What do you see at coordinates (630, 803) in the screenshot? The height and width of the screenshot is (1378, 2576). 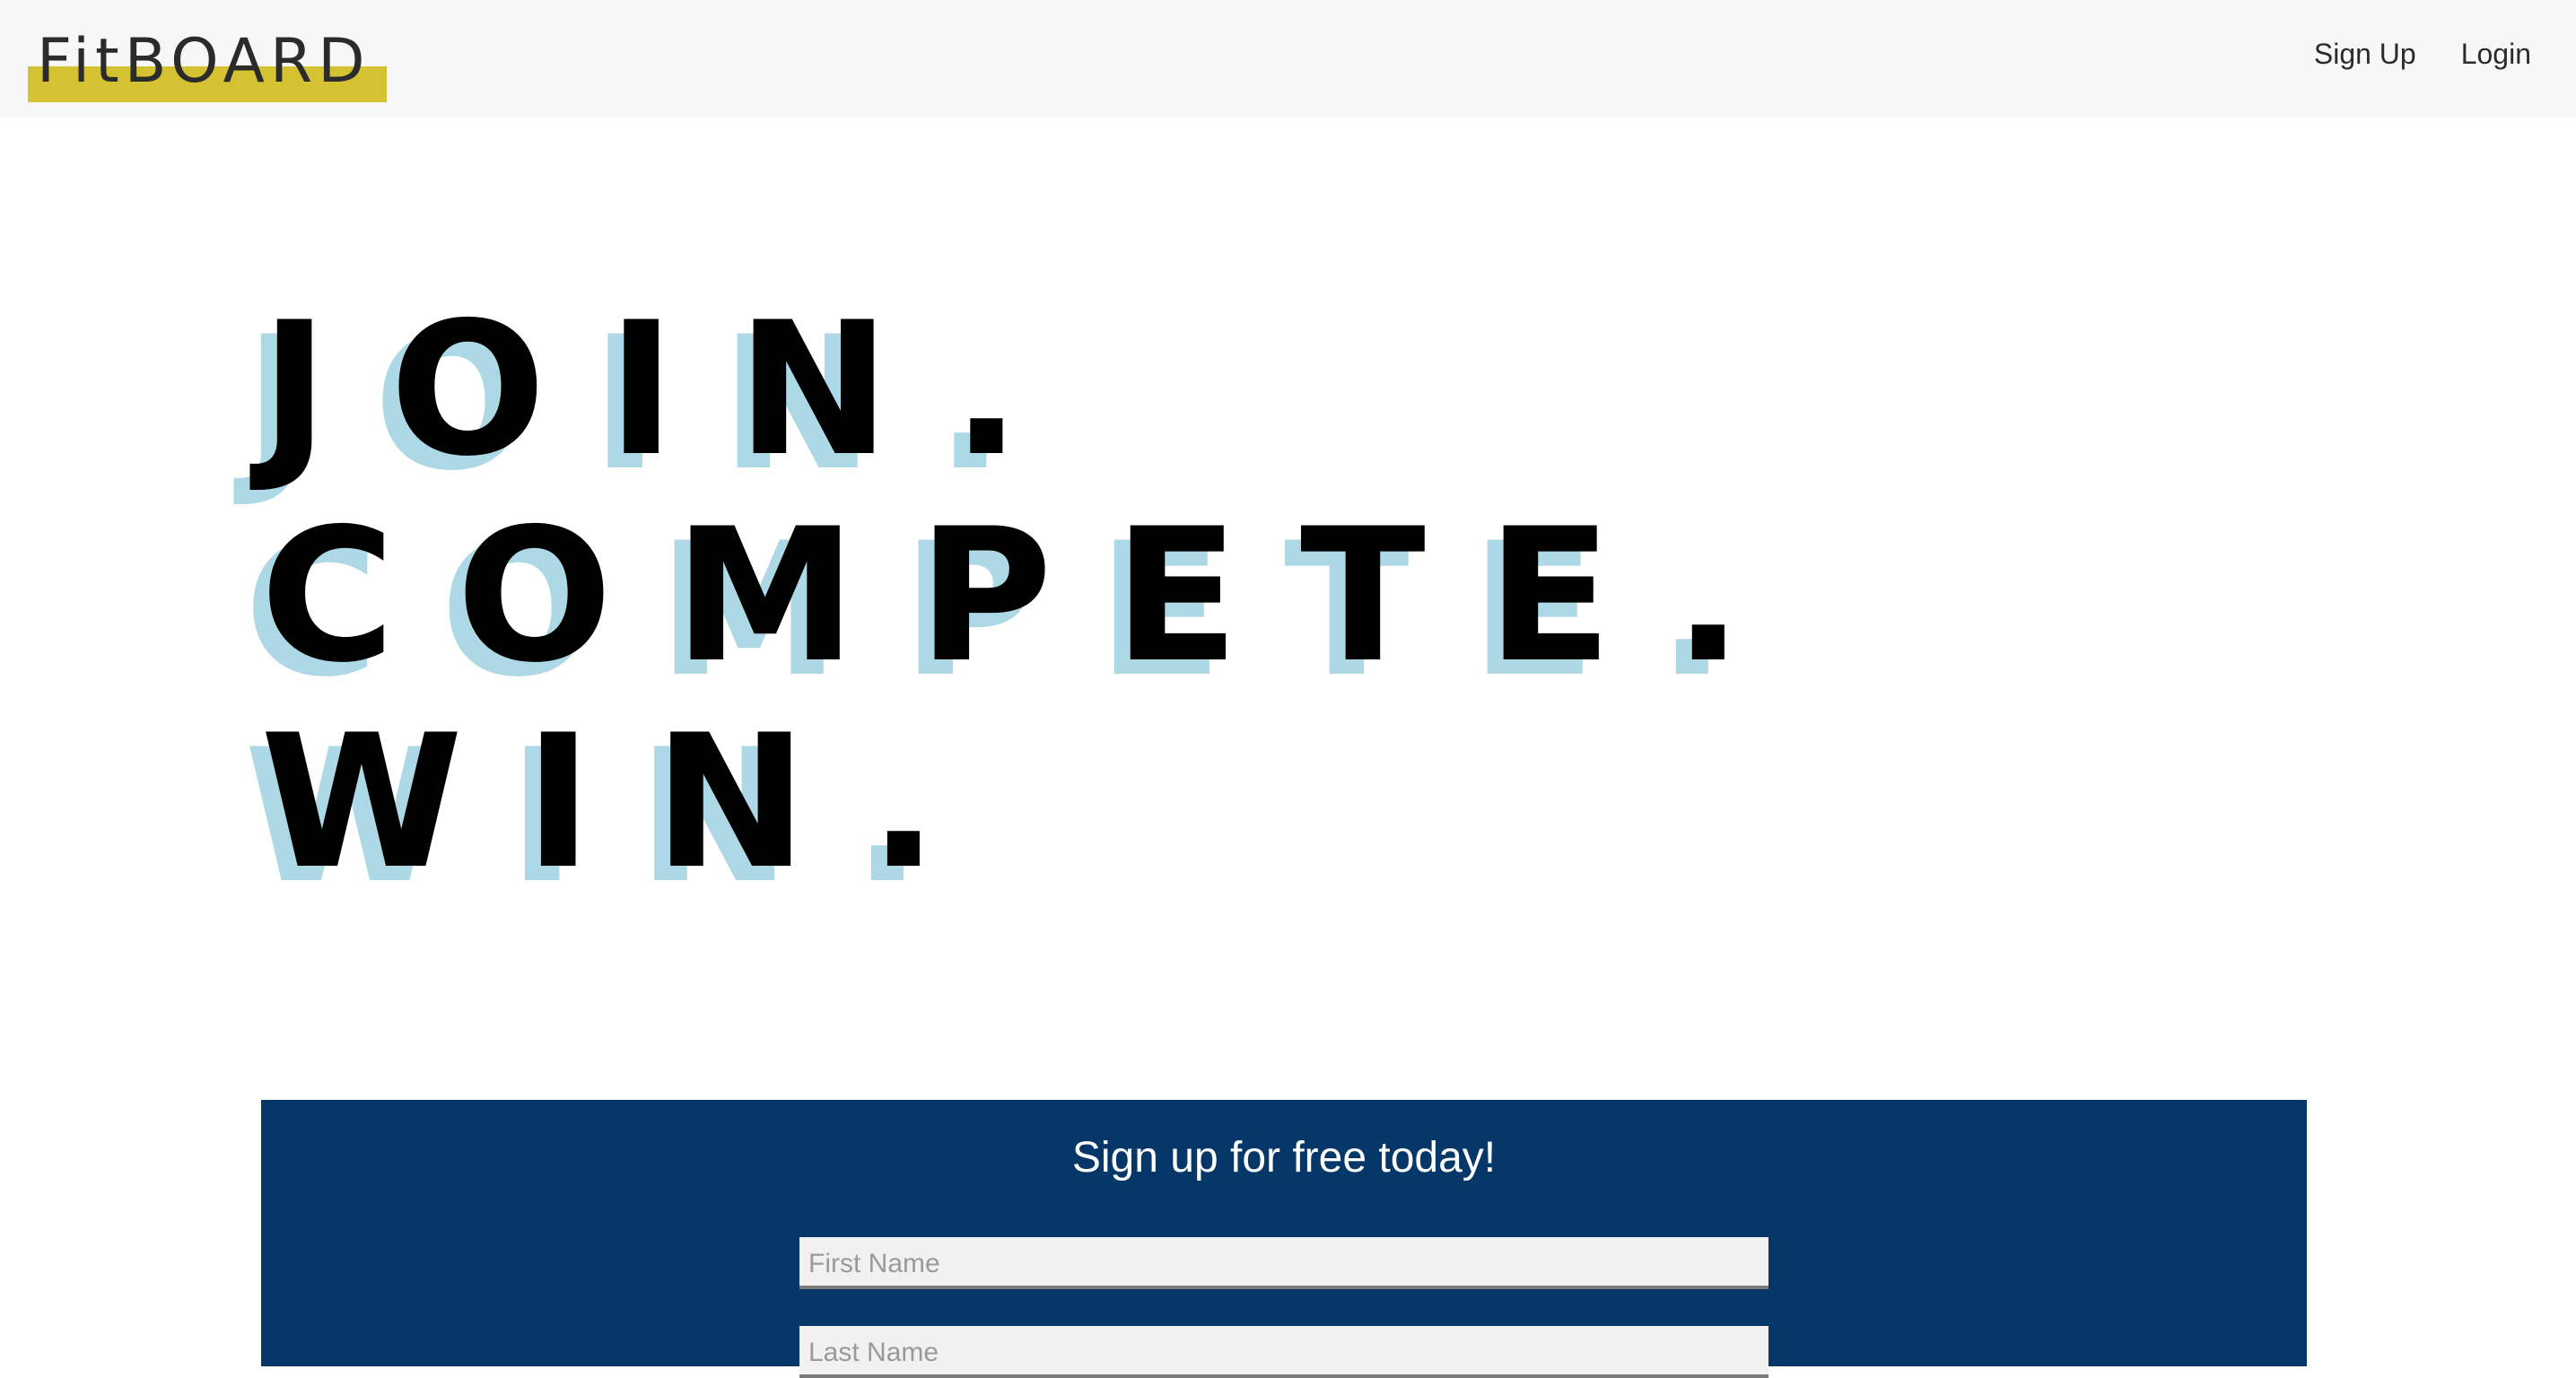 I see `hero-line-win: WIN.` at bounding box center [630, 803].